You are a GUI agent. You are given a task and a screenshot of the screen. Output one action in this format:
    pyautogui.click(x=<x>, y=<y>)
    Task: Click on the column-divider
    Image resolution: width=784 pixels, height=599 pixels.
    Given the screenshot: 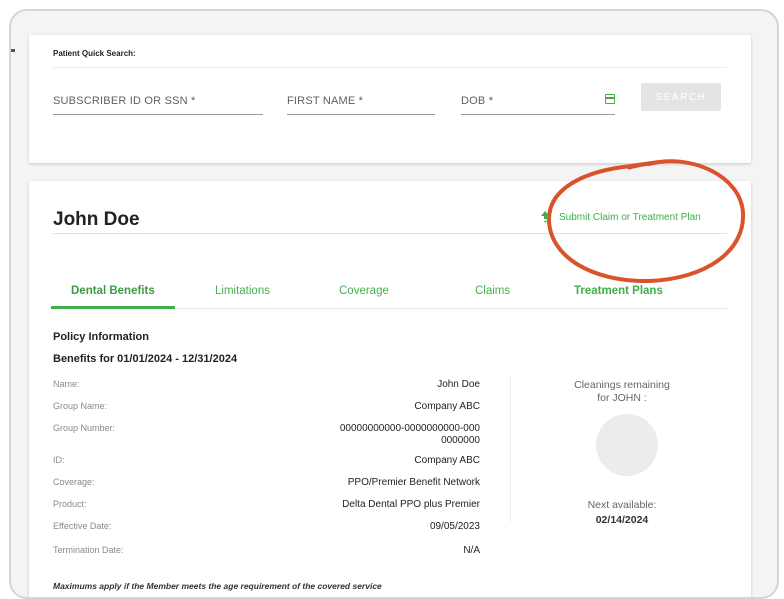 What is the action you would take?
    pyautogui.click(x=510, y=449)
    